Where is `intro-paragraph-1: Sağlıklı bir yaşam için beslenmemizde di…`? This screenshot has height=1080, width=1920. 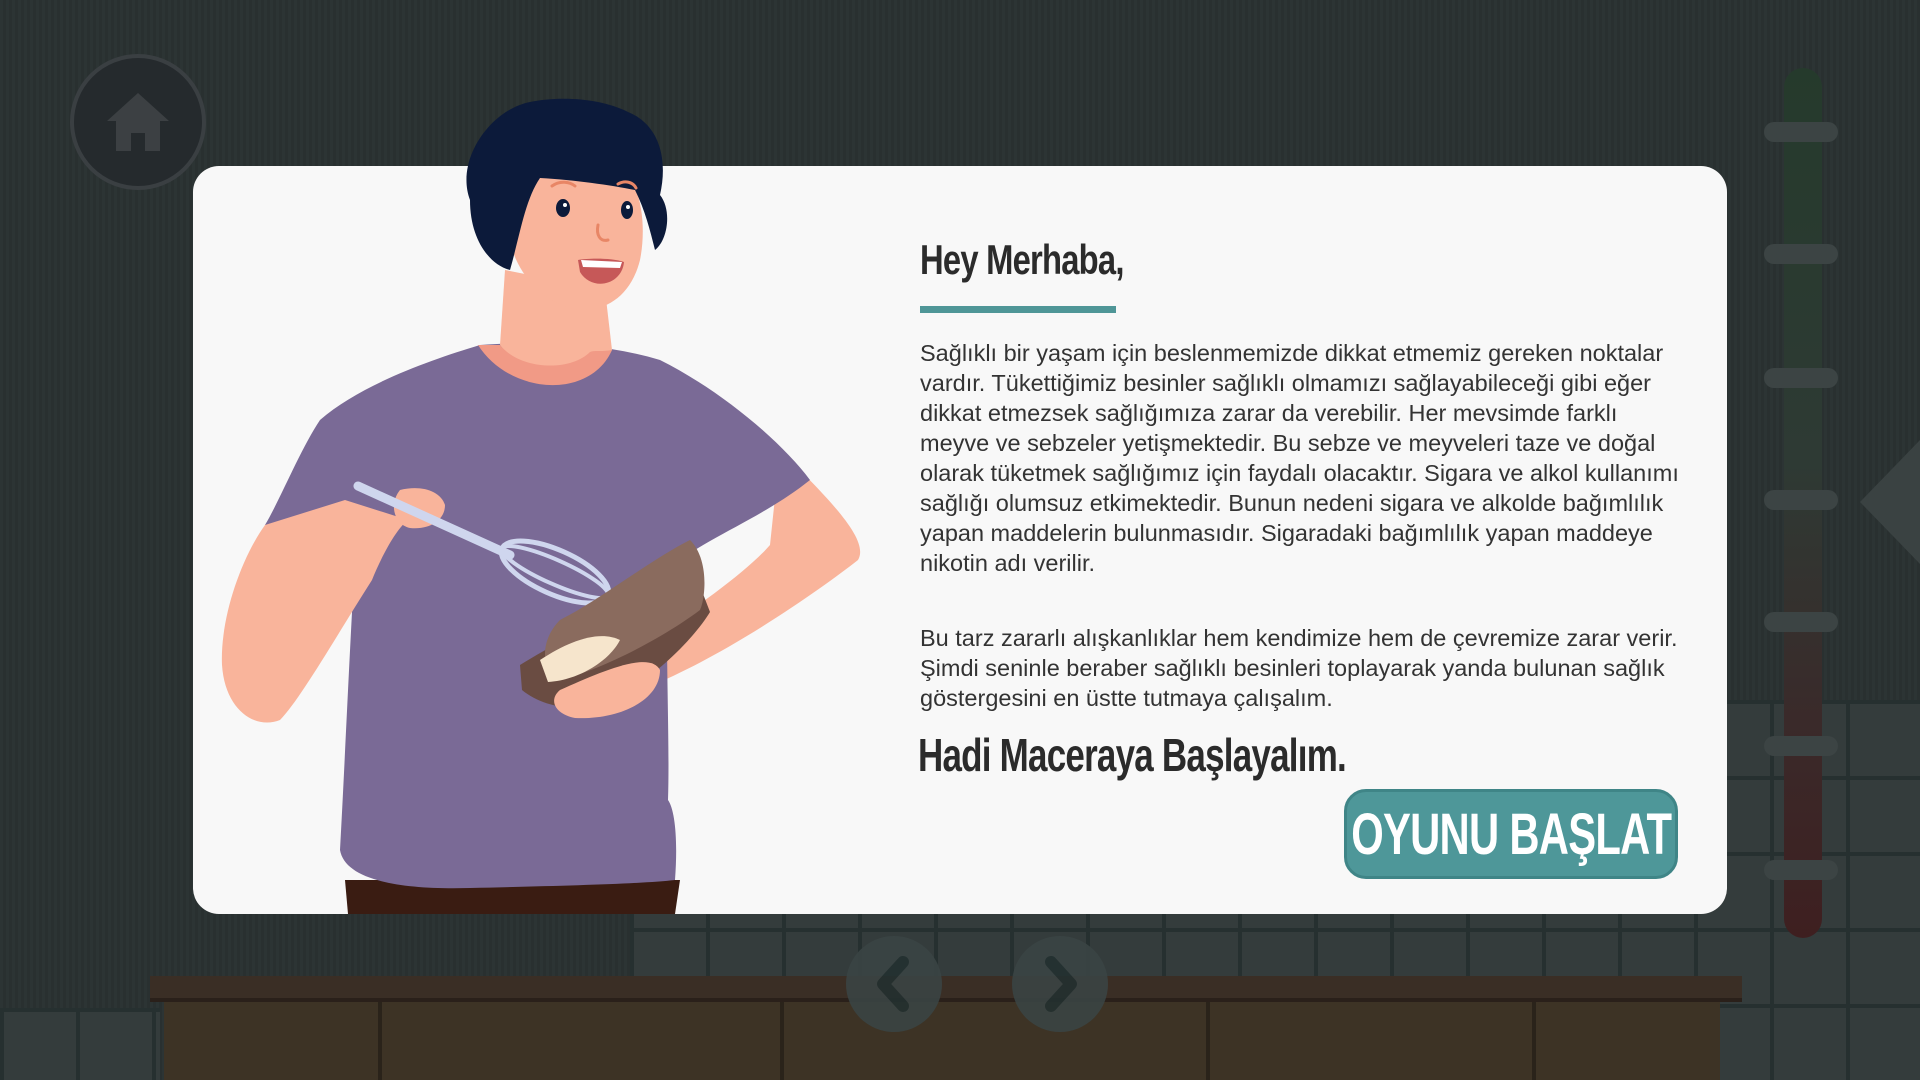
intro-paragraph-1: Sağlıklı bir yaşam için beslenmemizde di… is located at coordinates (1299, 458).